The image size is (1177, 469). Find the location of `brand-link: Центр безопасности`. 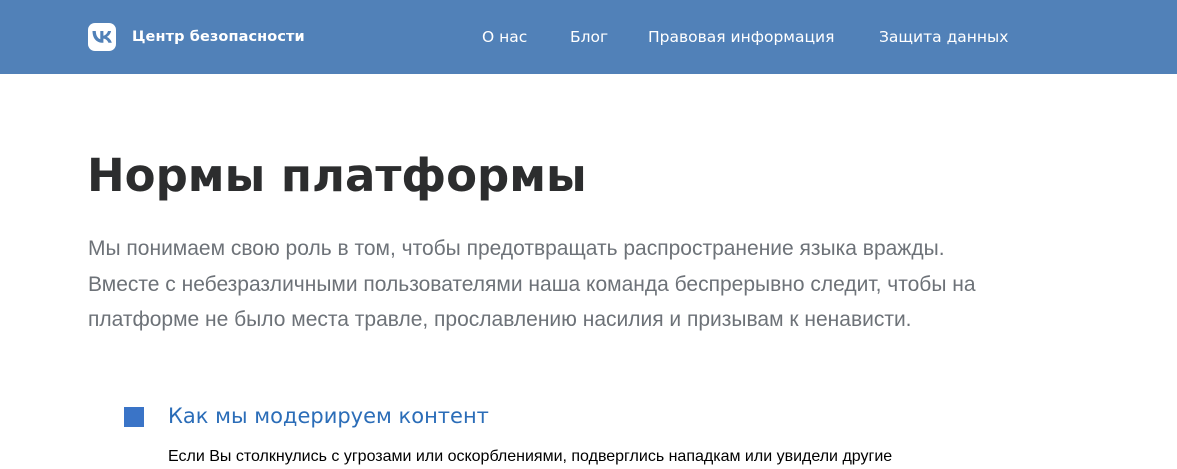

brand-link: Центр безопасности is located at coordinates (196, 37).